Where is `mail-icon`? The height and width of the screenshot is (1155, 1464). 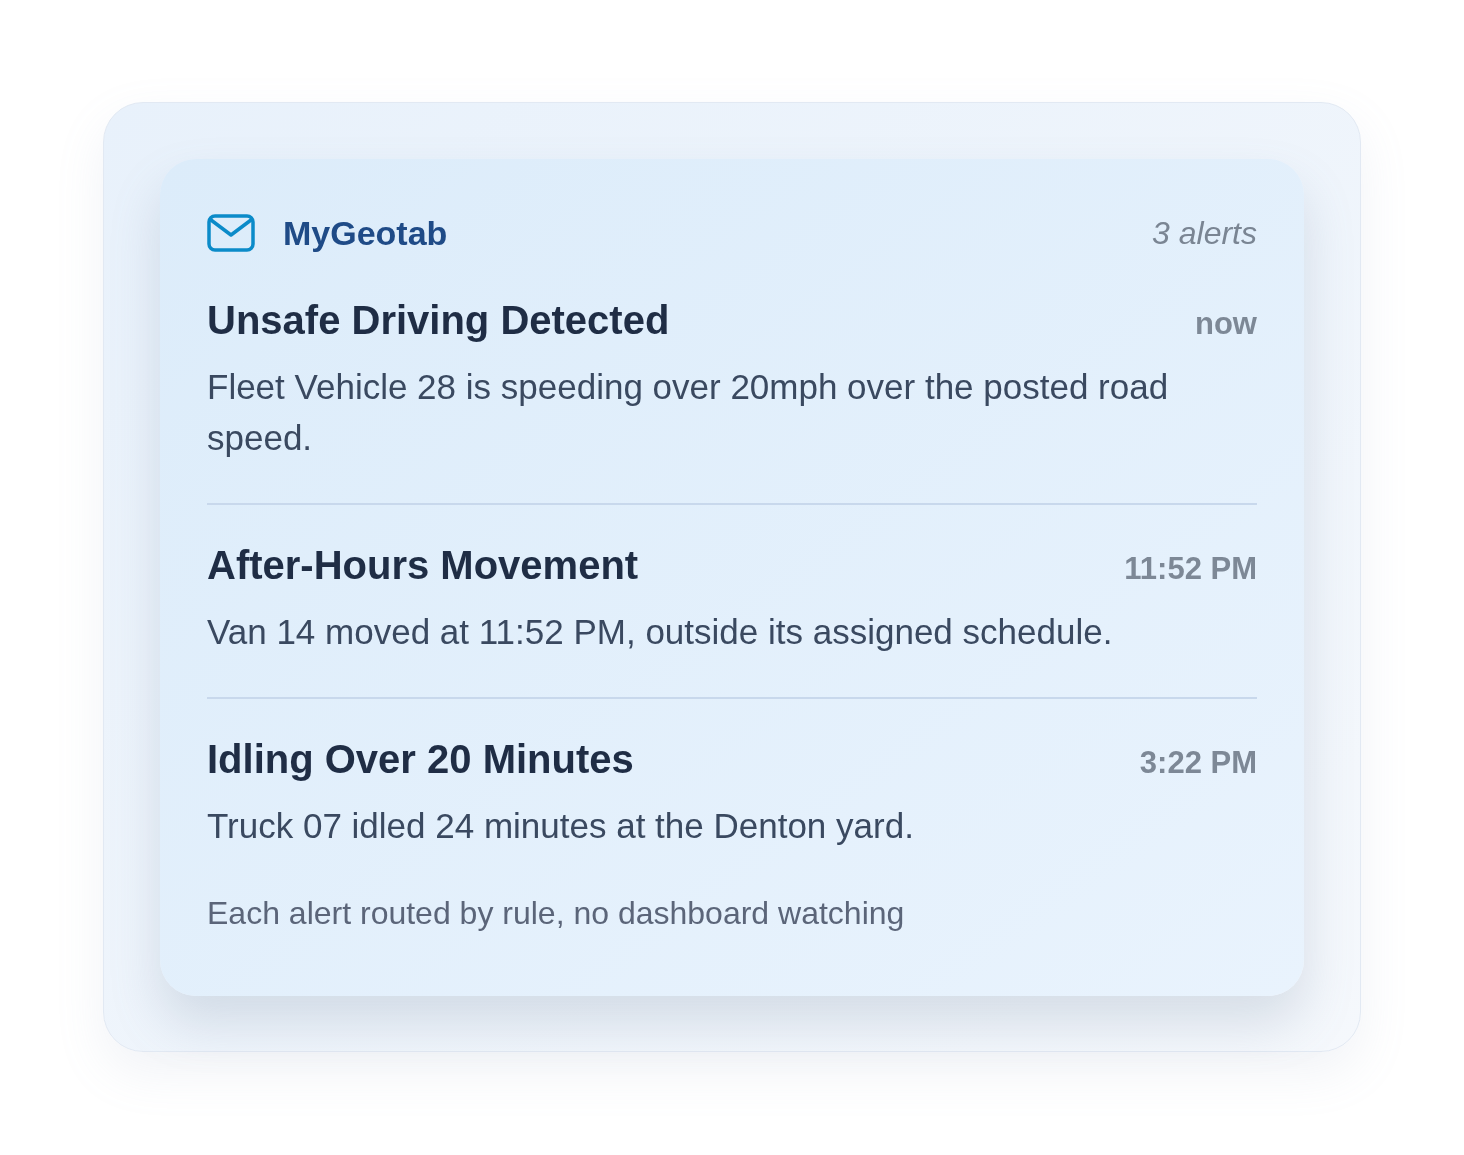
mail-icon is located at coordinates (231, 233).